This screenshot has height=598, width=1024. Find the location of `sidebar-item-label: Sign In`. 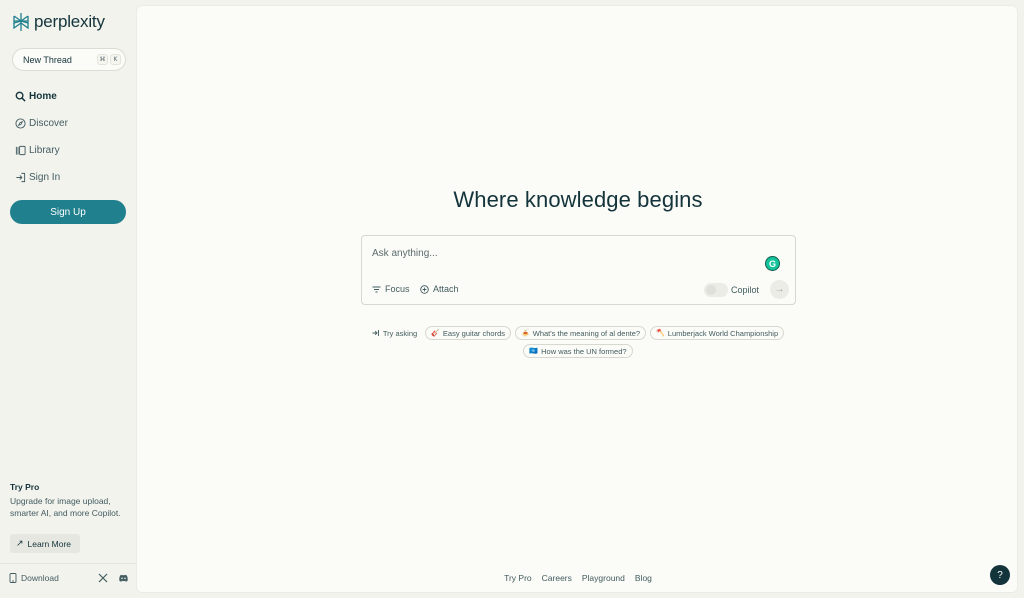

sidebar-item-label: Sign In is located at coordinates (45, 177).